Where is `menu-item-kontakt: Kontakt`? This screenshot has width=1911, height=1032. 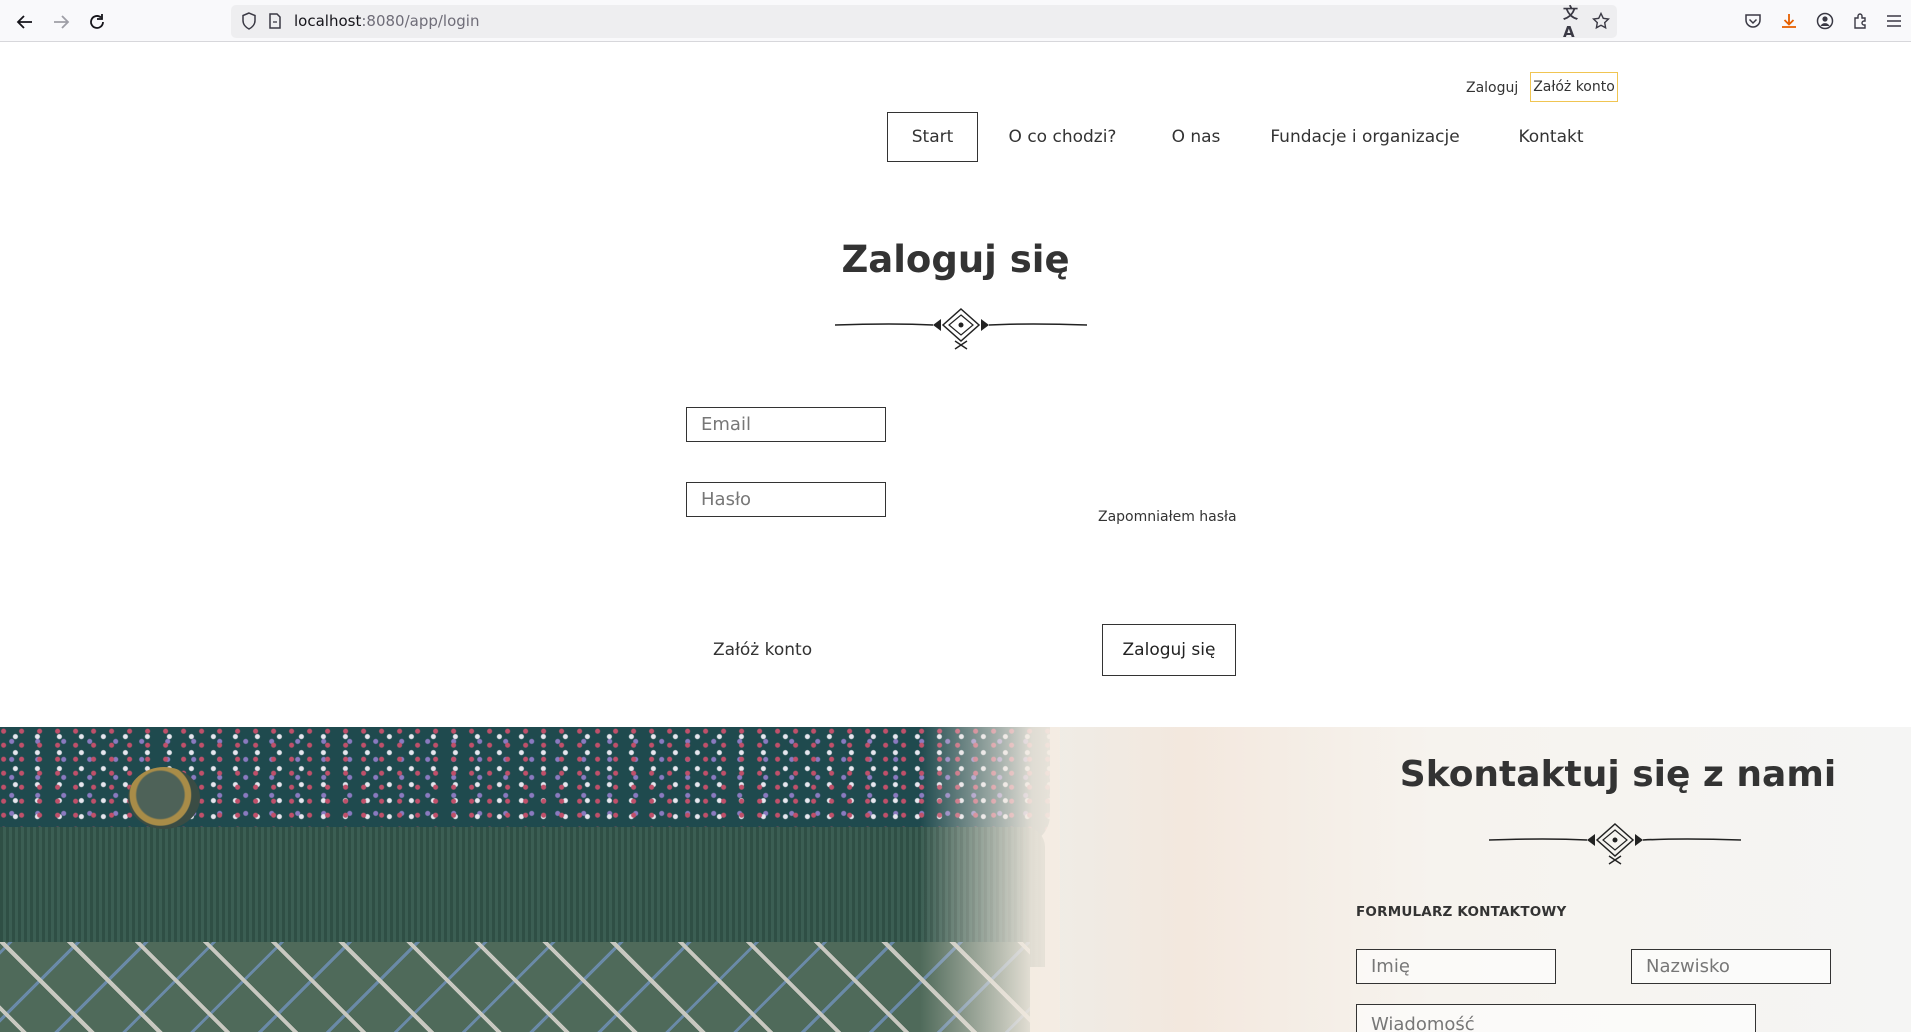 menu-item-kontakt: Kontakt is located at coordinates (1551, 137).